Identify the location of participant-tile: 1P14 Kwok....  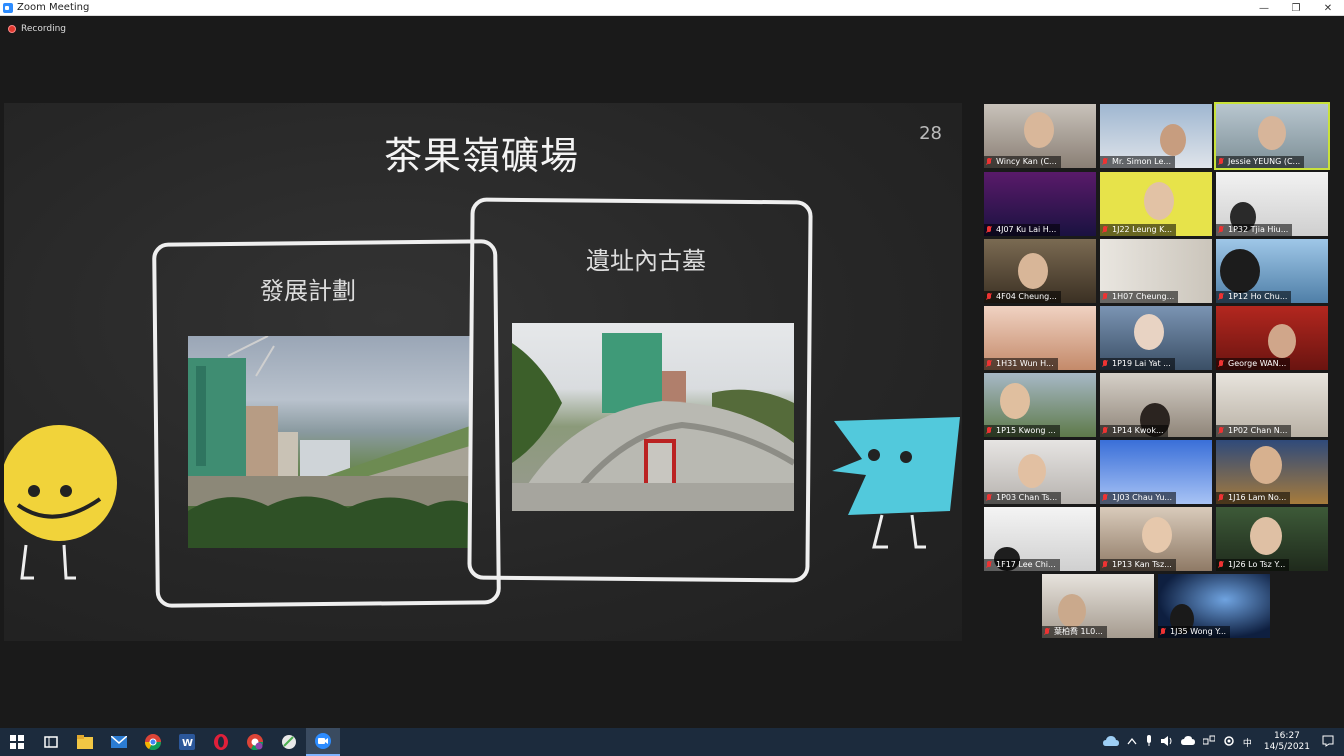
(1156, 405).